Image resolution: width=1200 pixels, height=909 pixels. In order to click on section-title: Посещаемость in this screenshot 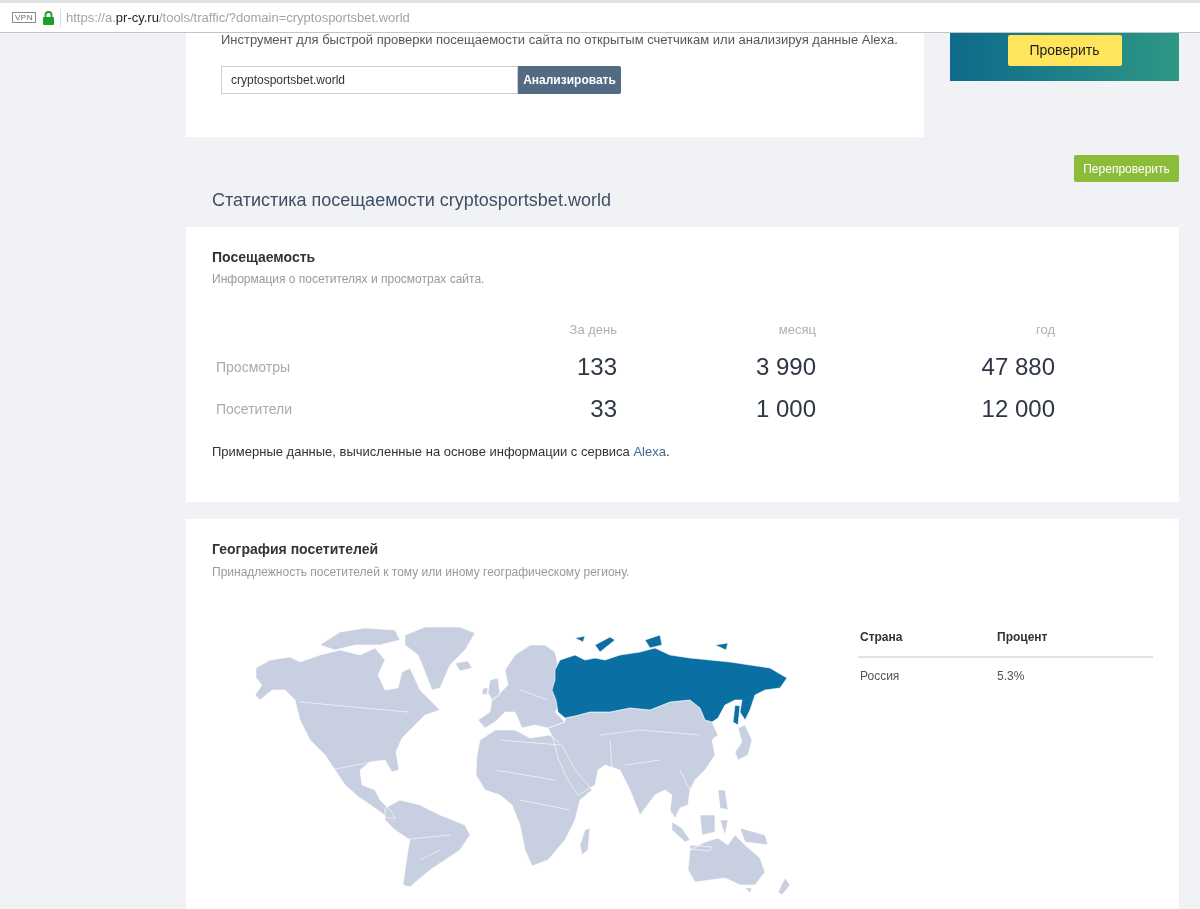, I will do `click(264, 257)`.